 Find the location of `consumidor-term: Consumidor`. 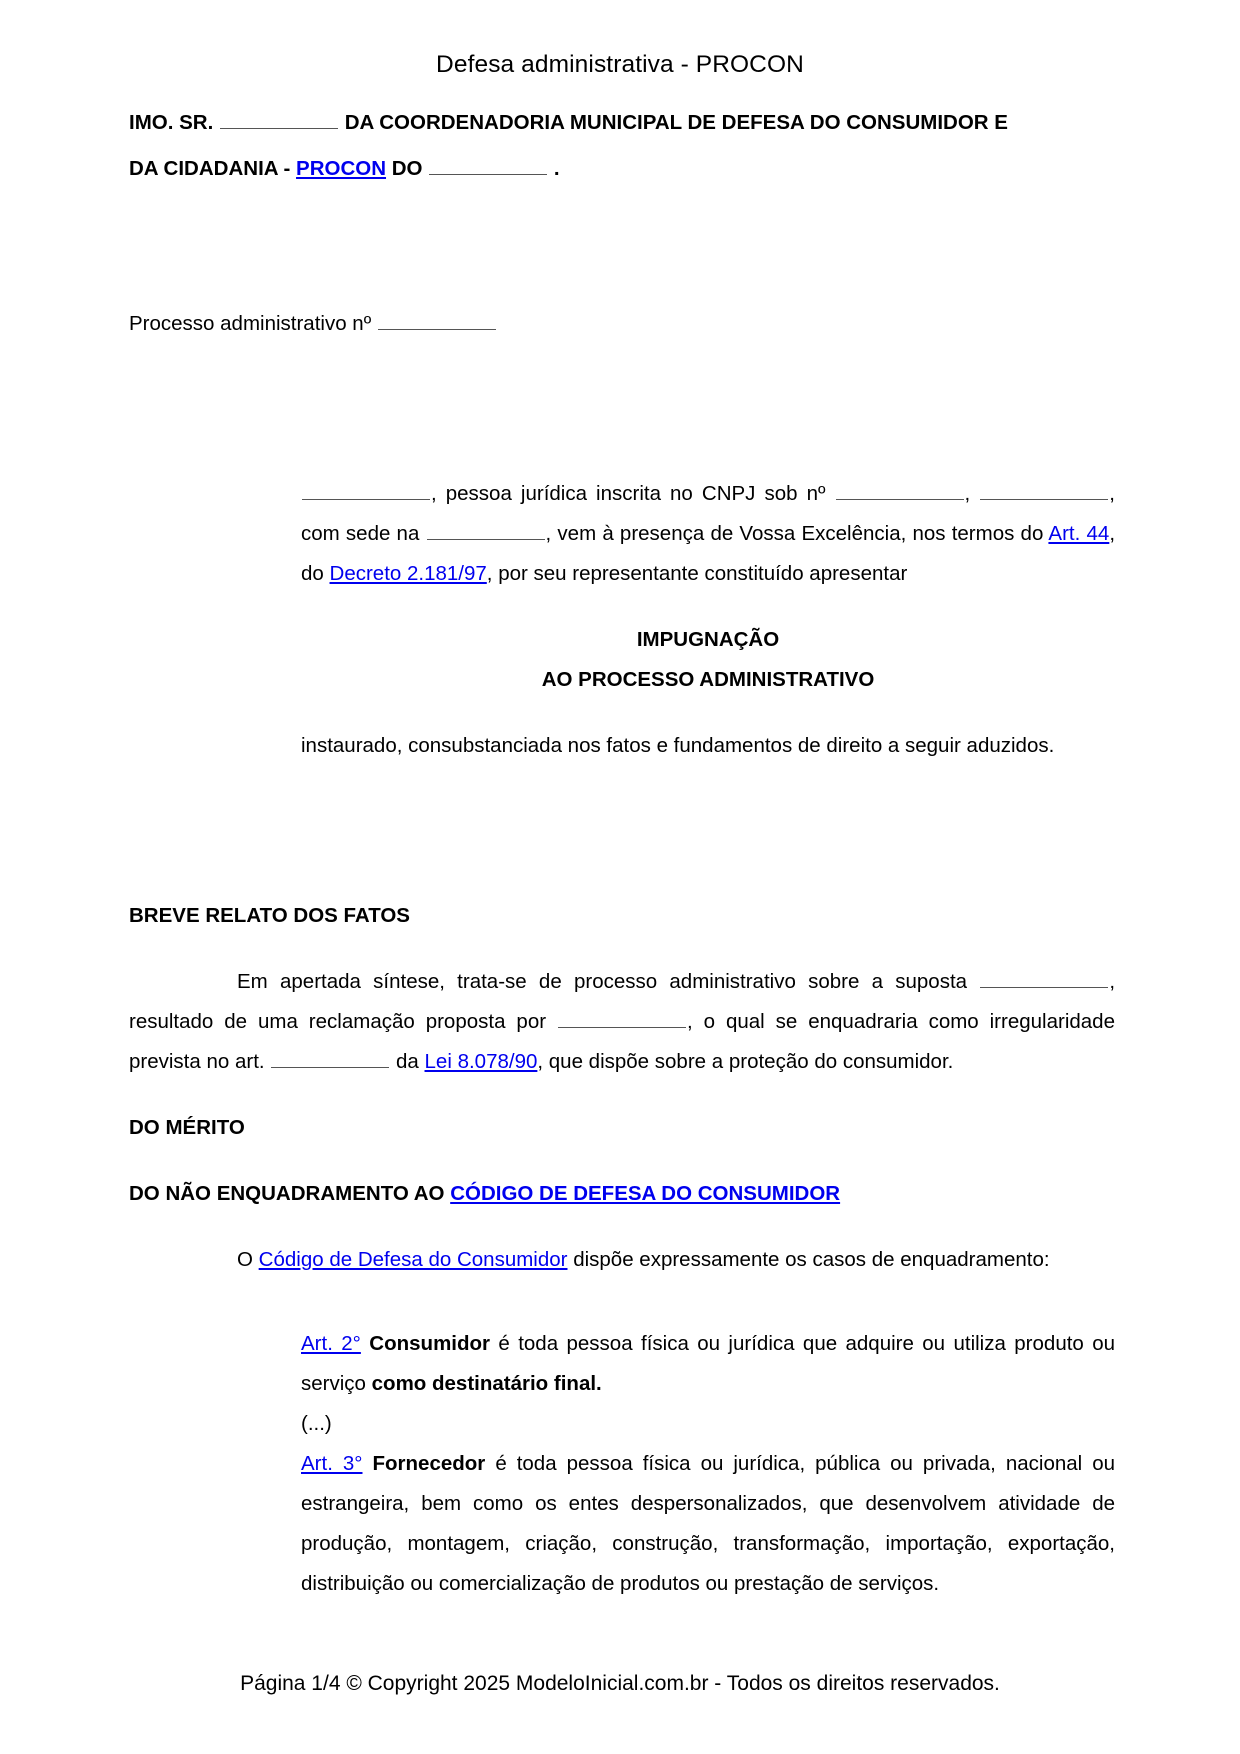

consumidor-term: Consumidor is located at coordinates (430, 1343).